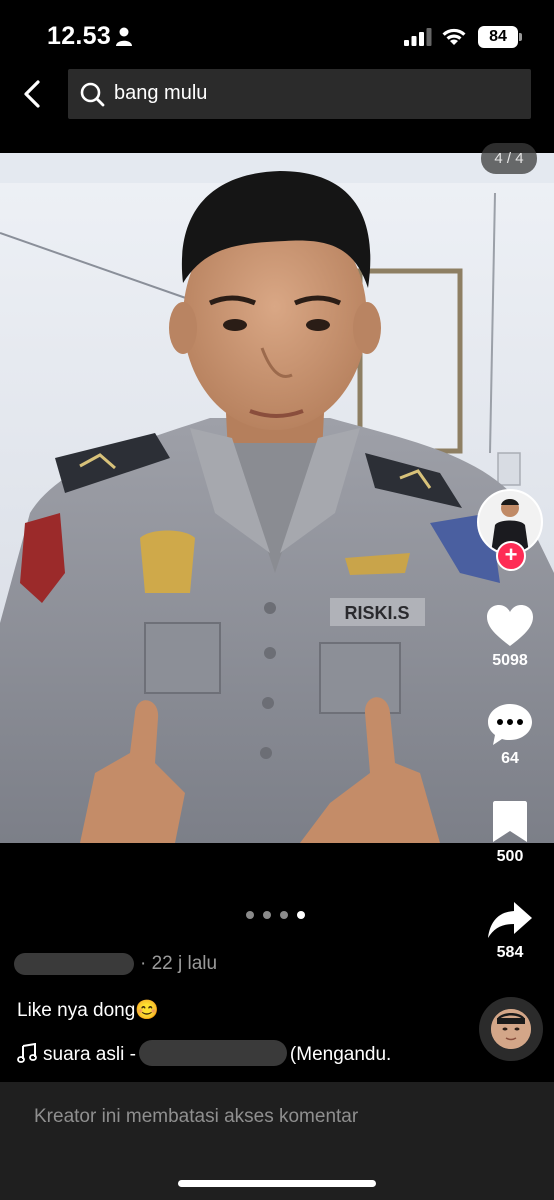  I want to click on search-icon, so click(92, 94).